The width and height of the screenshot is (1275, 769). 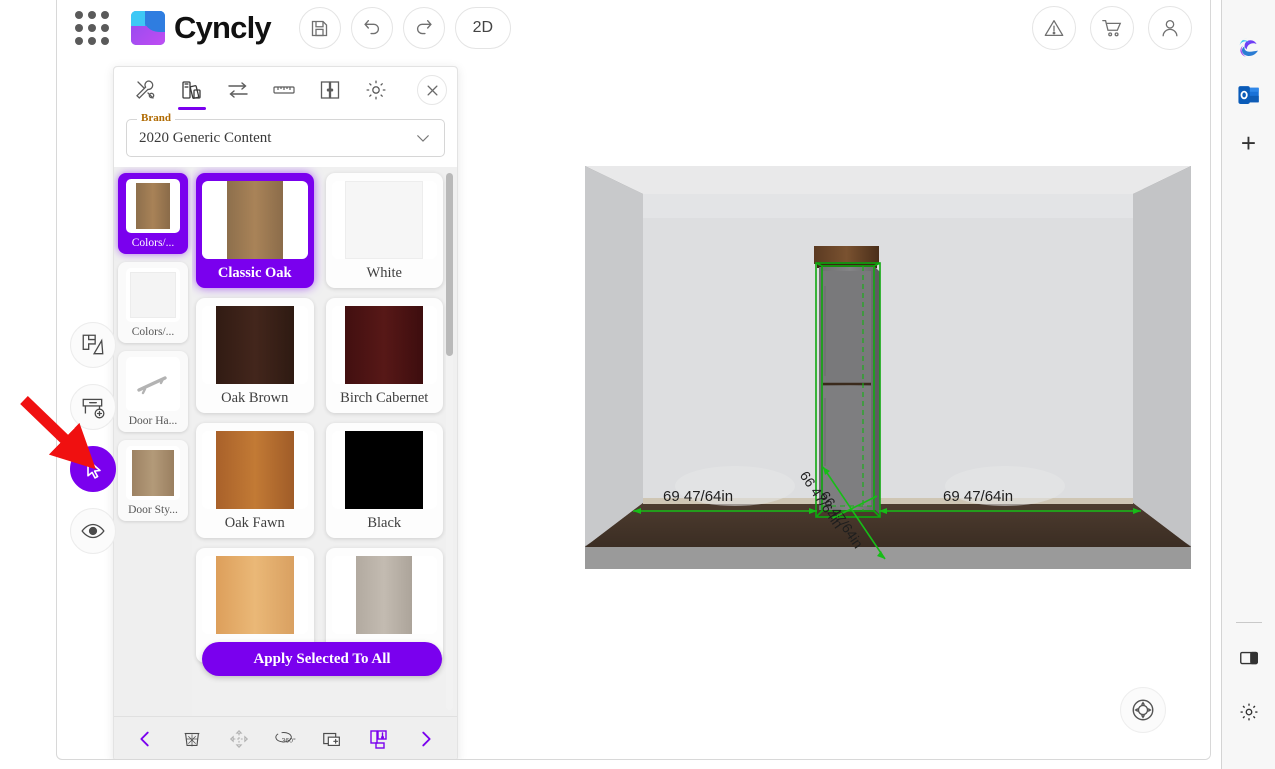 I want to click on swatch-name: Black, so click(x=384, y=523).